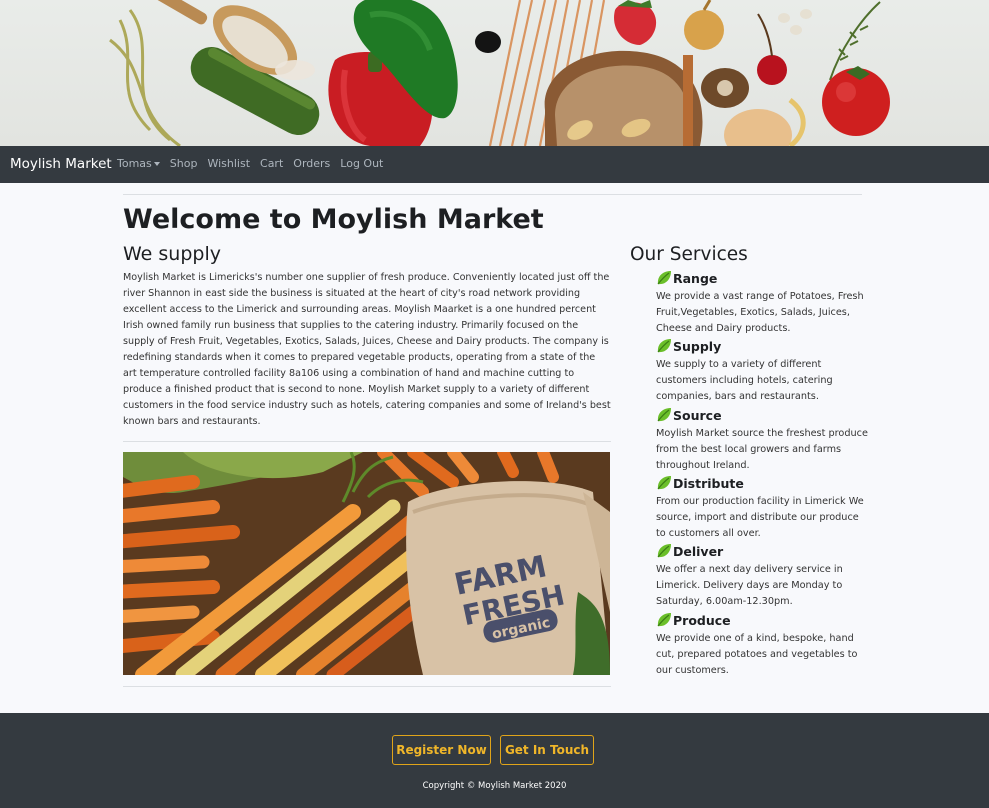  What do you see at coordinates (61, 164) in the screenshot?
I see `brand-link: Moylish Market` at bounding box center [61, 164].